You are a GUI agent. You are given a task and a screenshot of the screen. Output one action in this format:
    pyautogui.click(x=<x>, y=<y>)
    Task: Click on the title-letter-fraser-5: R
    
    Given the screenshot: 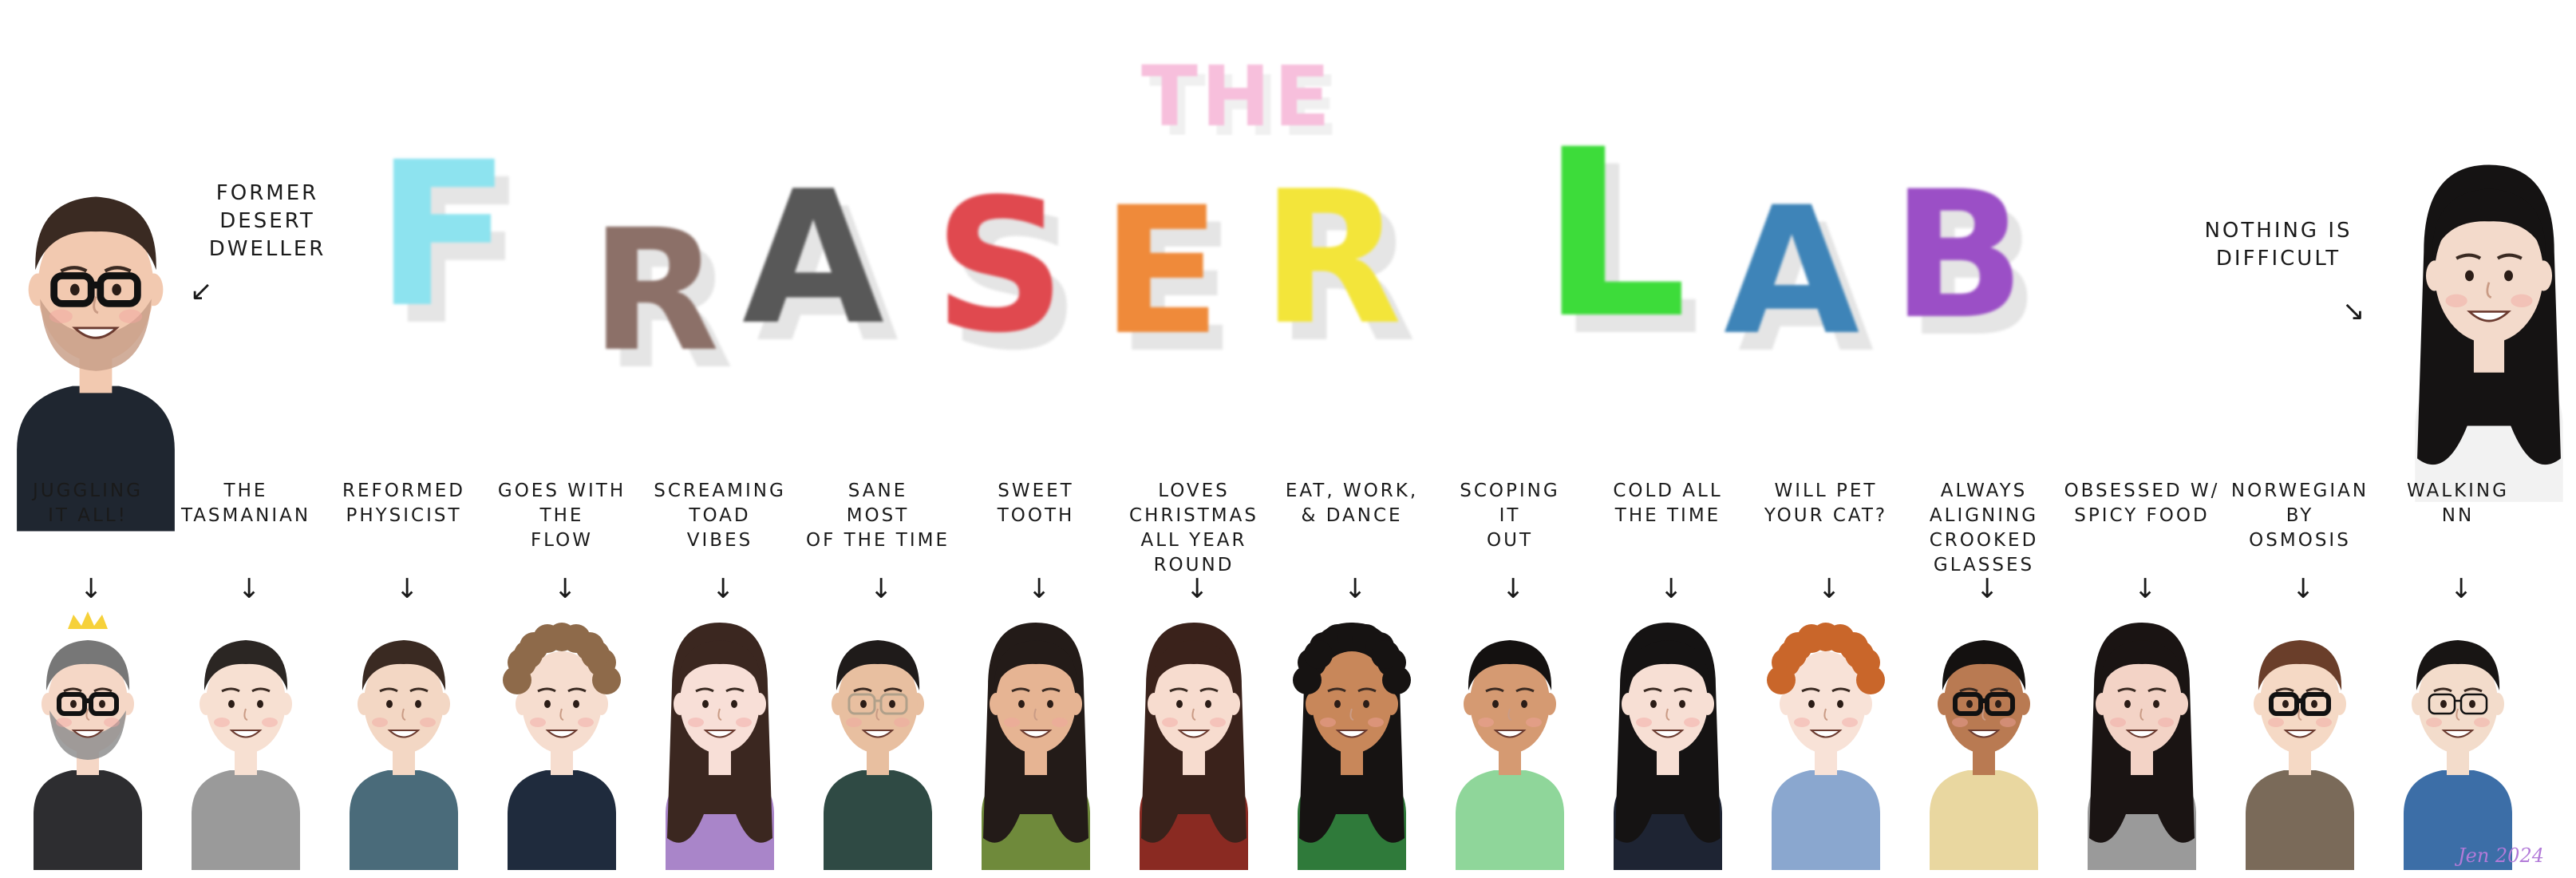 What is the action you would take?
    pyautogui.click(x=1332, y=259)
    